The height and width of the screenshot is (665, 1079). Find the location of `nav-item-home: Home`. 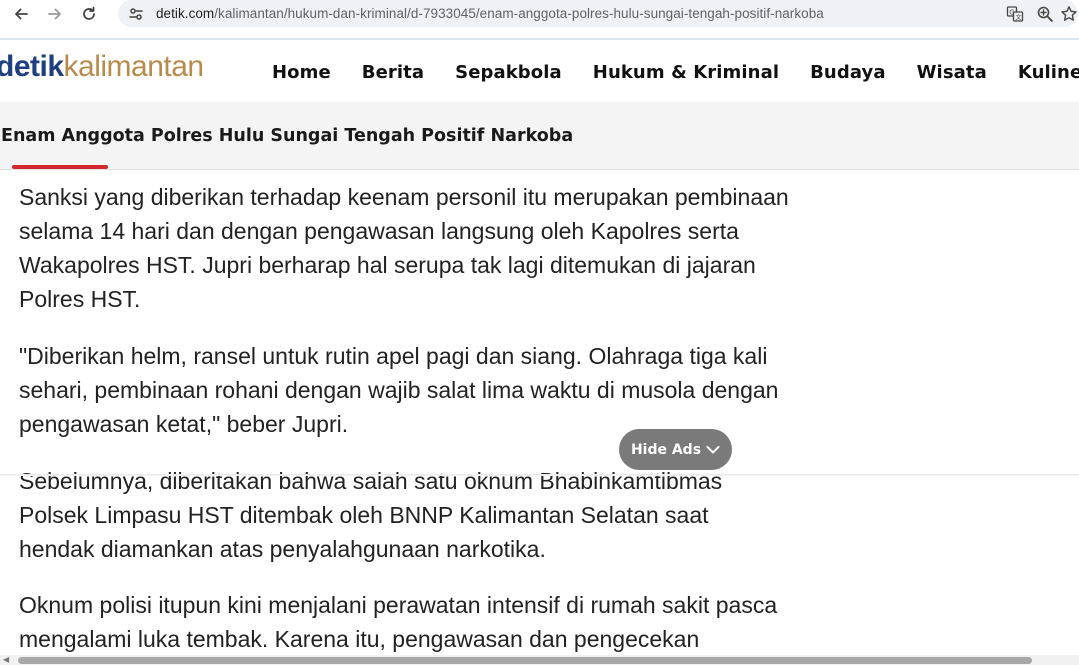

nav-item-home: Home is located at coordinates (301, 72).